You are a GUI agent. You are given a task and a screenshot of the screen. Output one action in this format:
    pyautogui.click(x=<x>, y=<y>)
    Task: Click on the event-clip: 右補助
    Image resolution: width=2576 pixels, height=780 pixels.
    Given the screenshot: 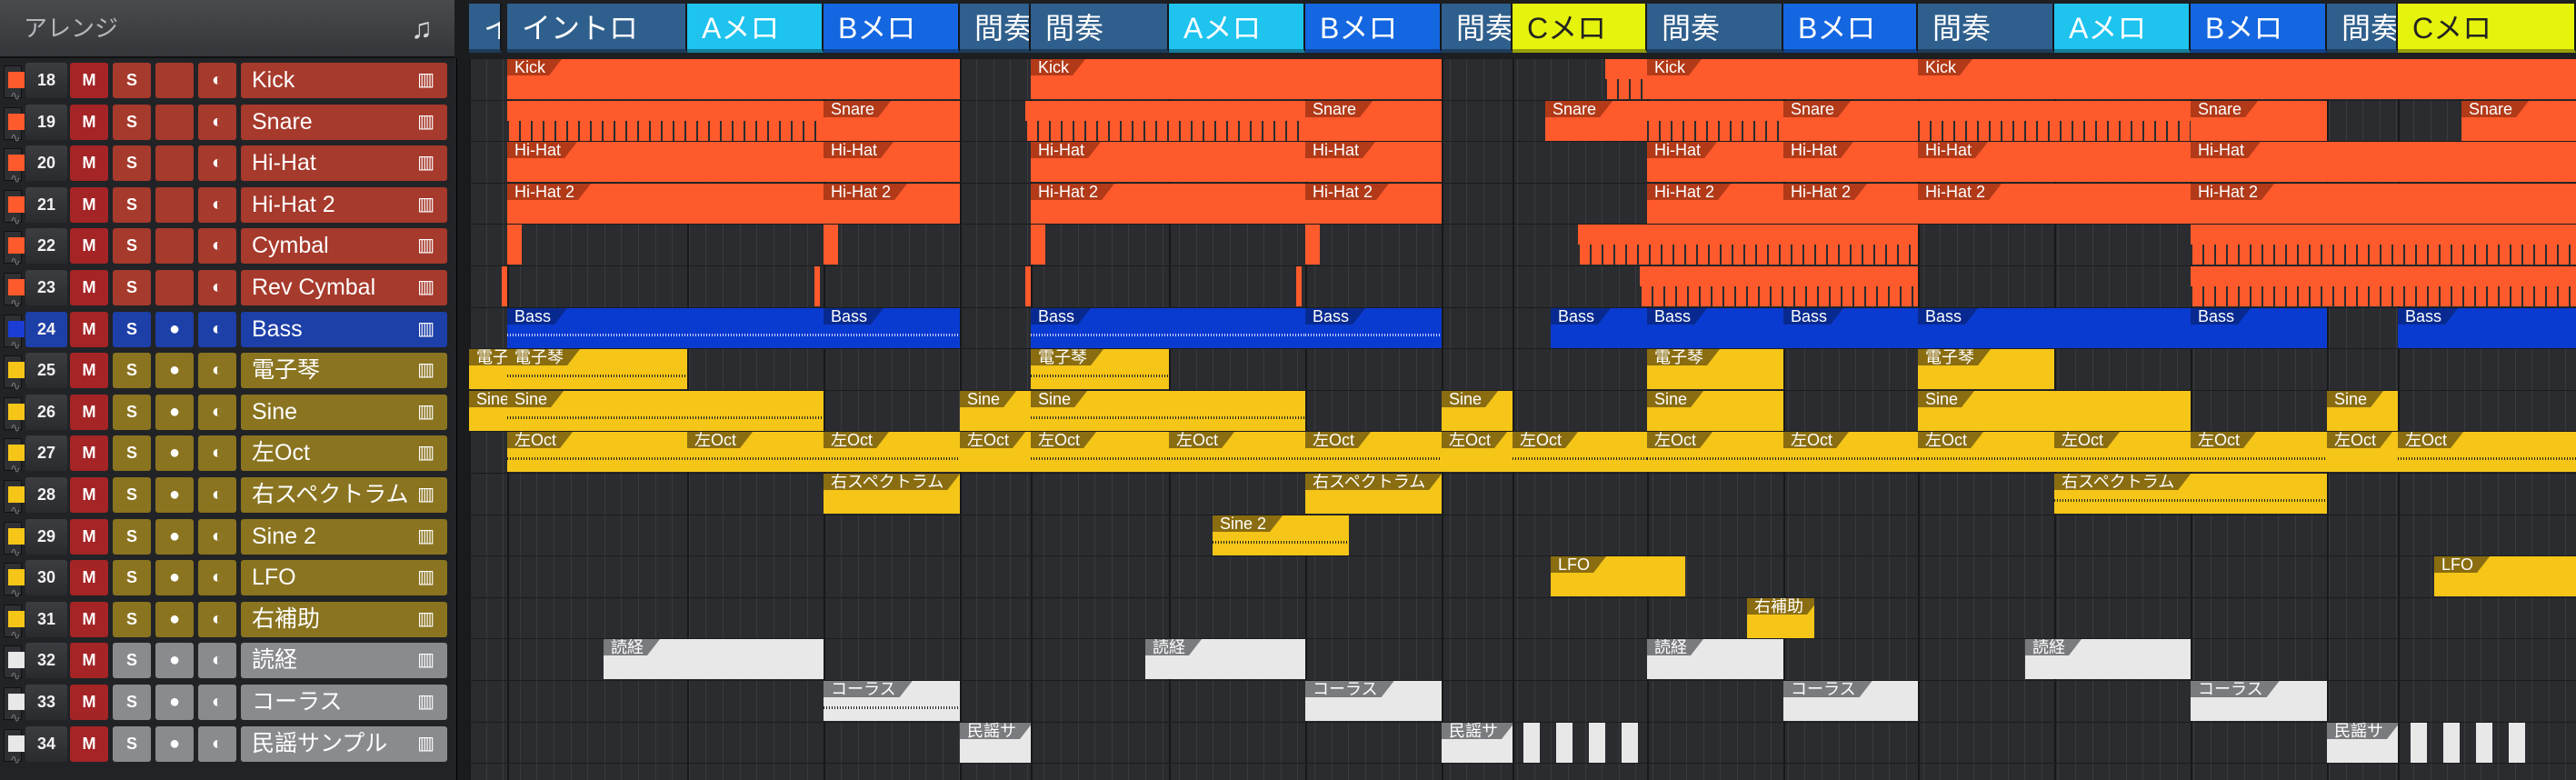 What is the action you would take?
    pyautogui.click(x=1780, y=618)
    